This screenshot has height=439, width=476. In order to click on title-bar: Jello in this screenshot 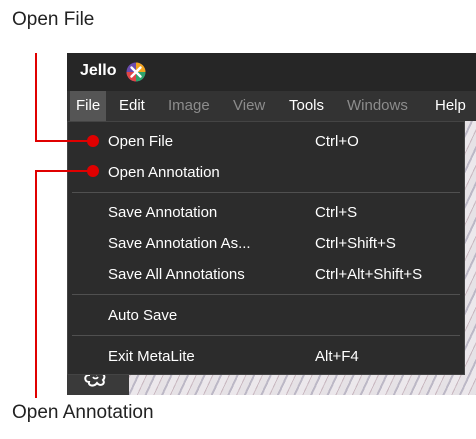, I will do `click(271, 72)`.